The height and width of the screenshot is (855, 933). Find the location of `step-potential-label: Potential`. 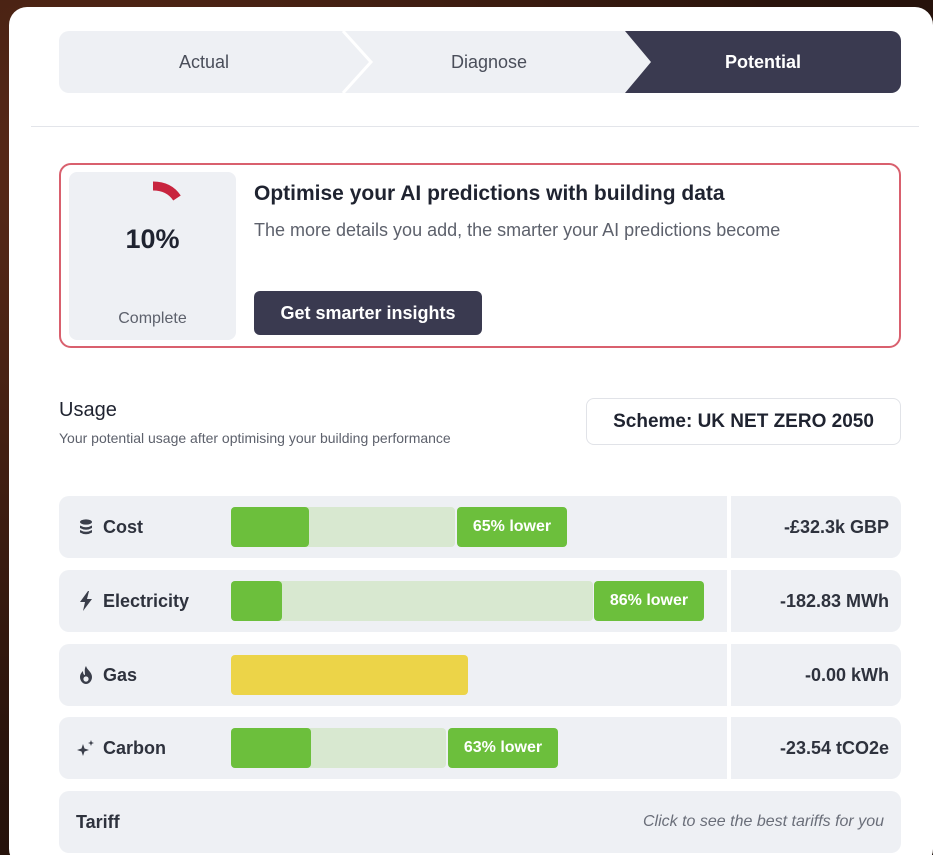

step-potential-label: Potential is located at coordinates (762, 61).